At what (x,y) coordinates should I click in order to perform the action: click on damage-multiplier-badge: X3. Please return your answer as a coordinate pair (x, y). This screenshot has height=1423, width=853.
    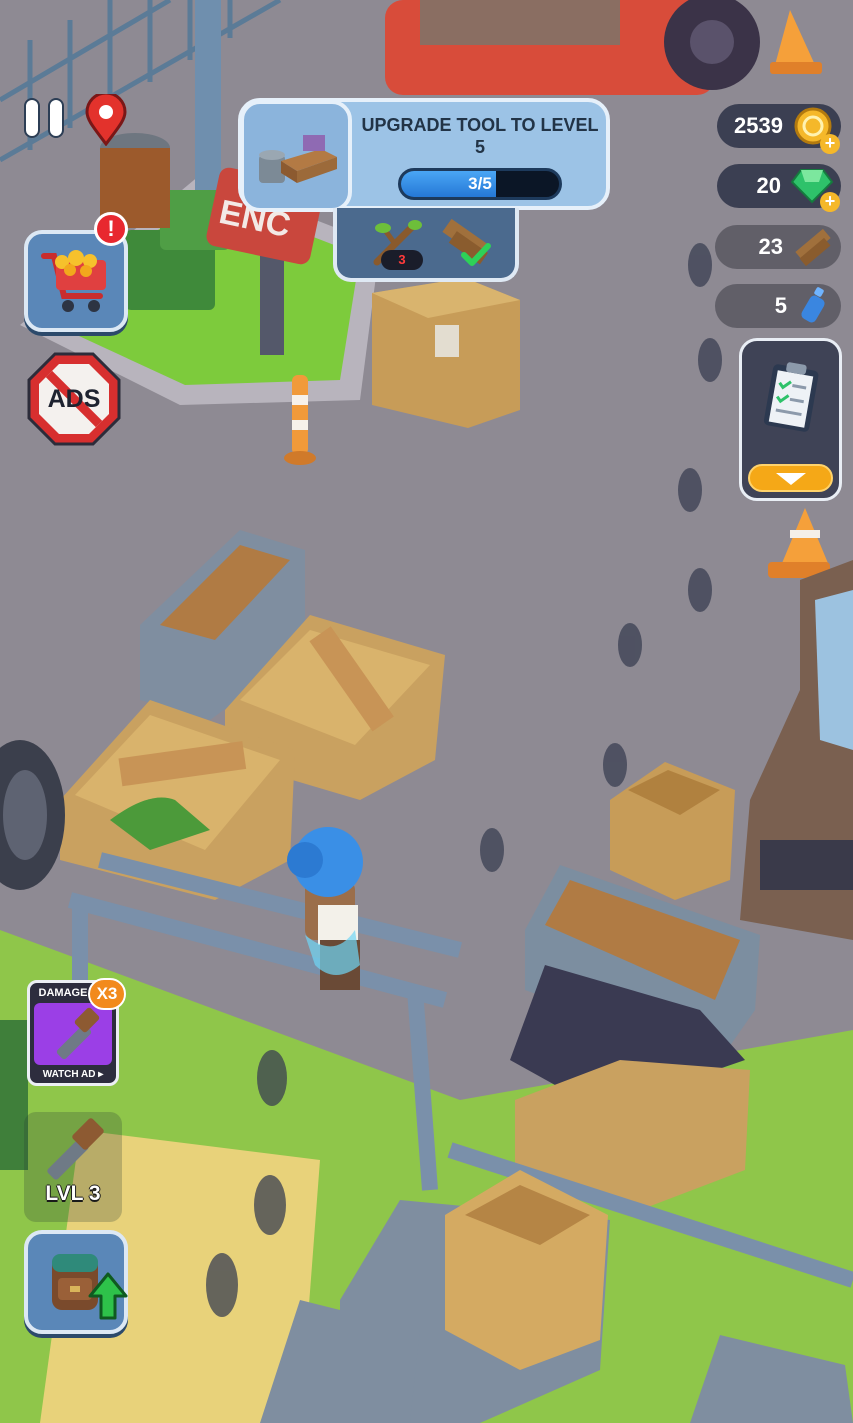
    Looking at the image, I should click on (107, 994).